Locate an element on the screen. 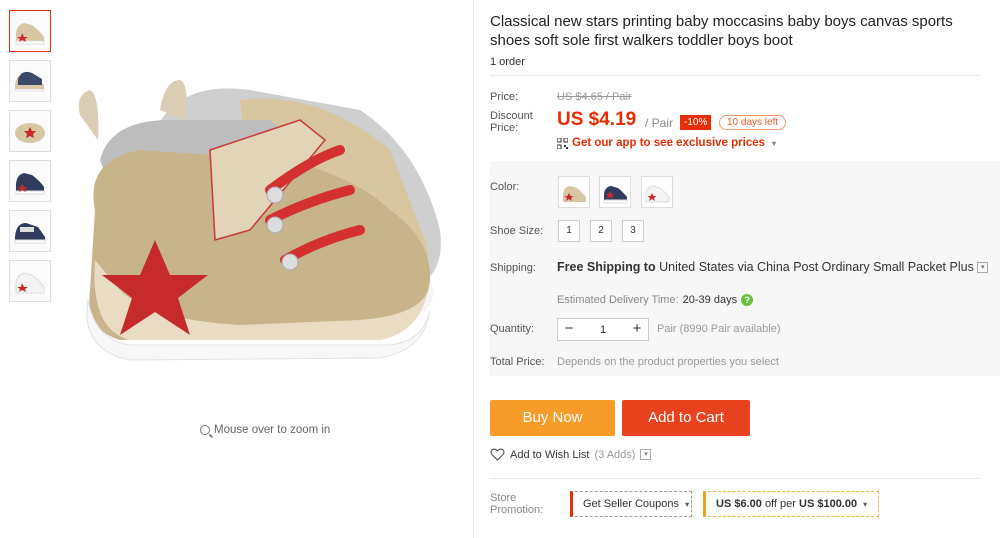 The height and width of the screenshot is (538, 1000). quantity-stepper: − 1 + is located at coordinates (603, 329).